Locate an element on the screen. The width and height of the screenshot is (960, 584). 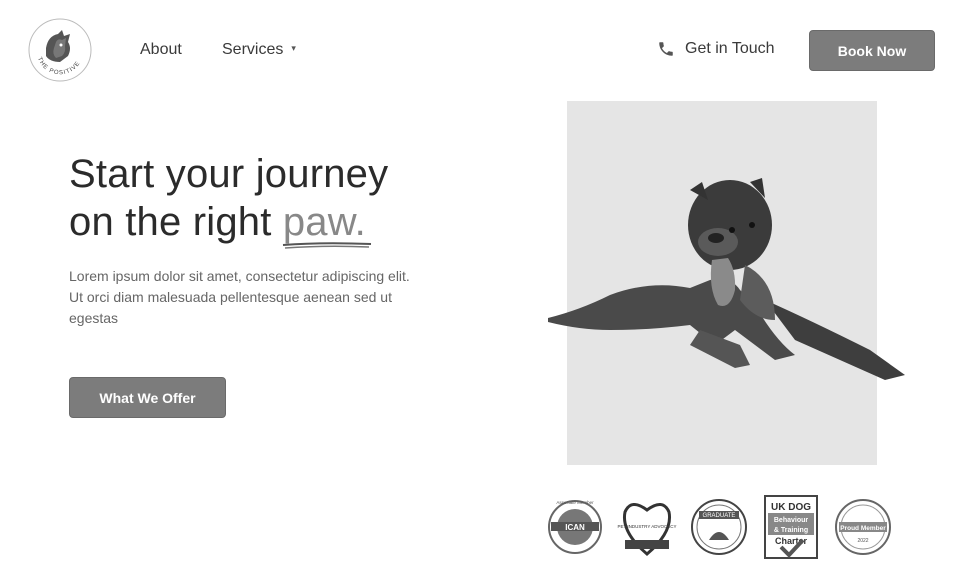
logo: THE POSITIVE PUP is located at coordinates (58, 48).